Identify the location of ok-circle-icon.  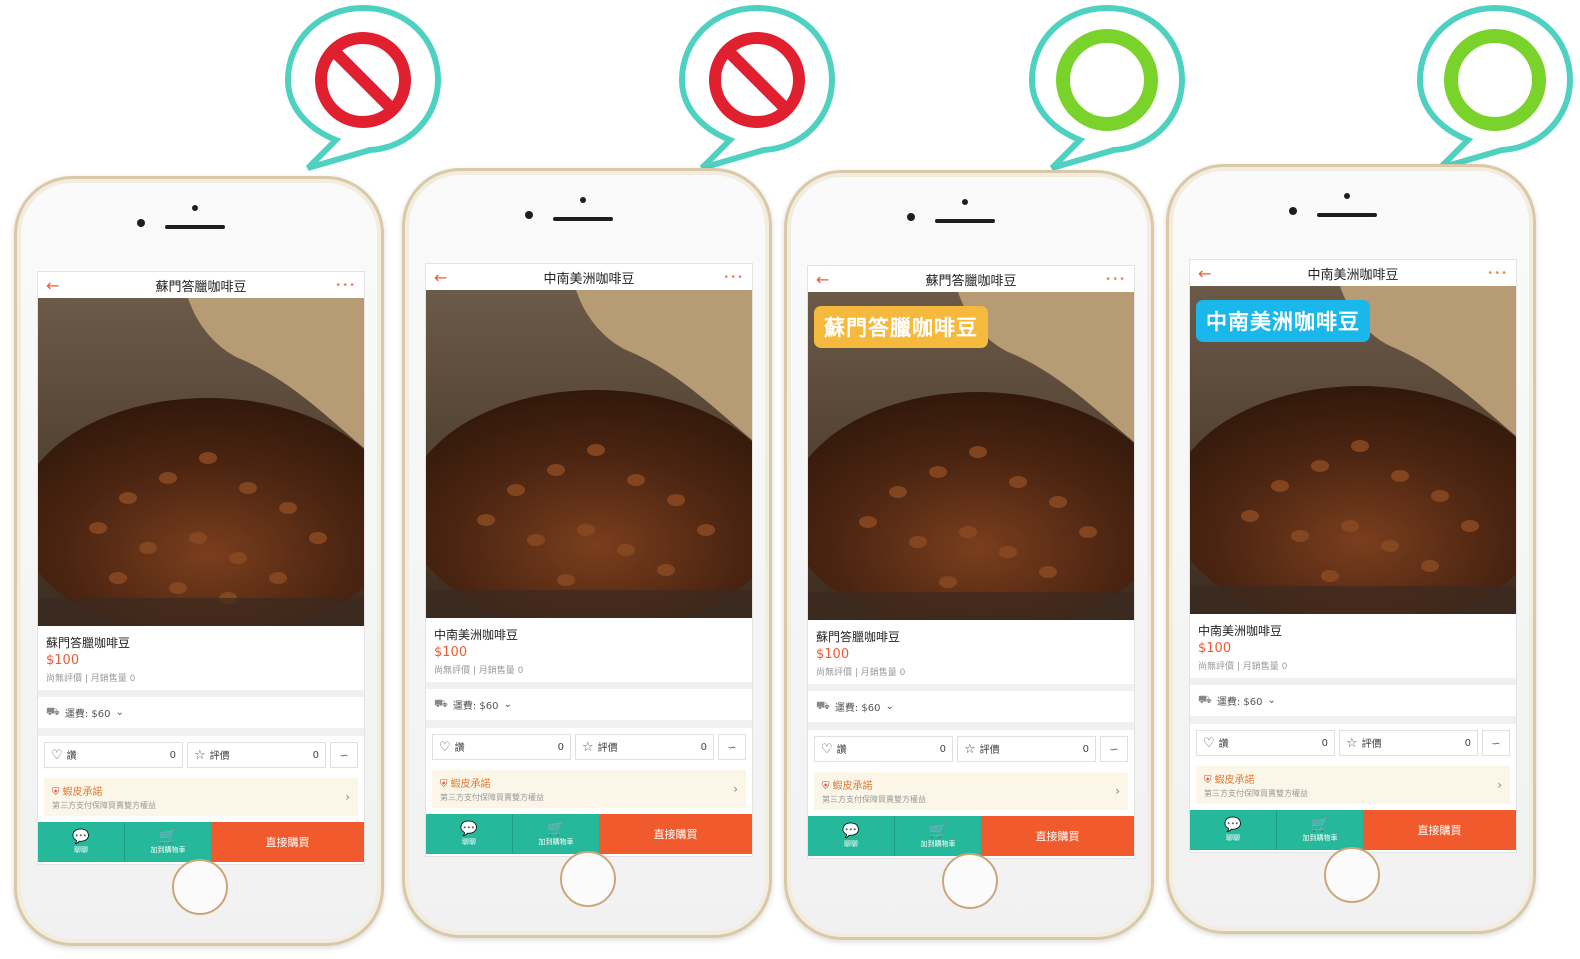
(1495, 87).